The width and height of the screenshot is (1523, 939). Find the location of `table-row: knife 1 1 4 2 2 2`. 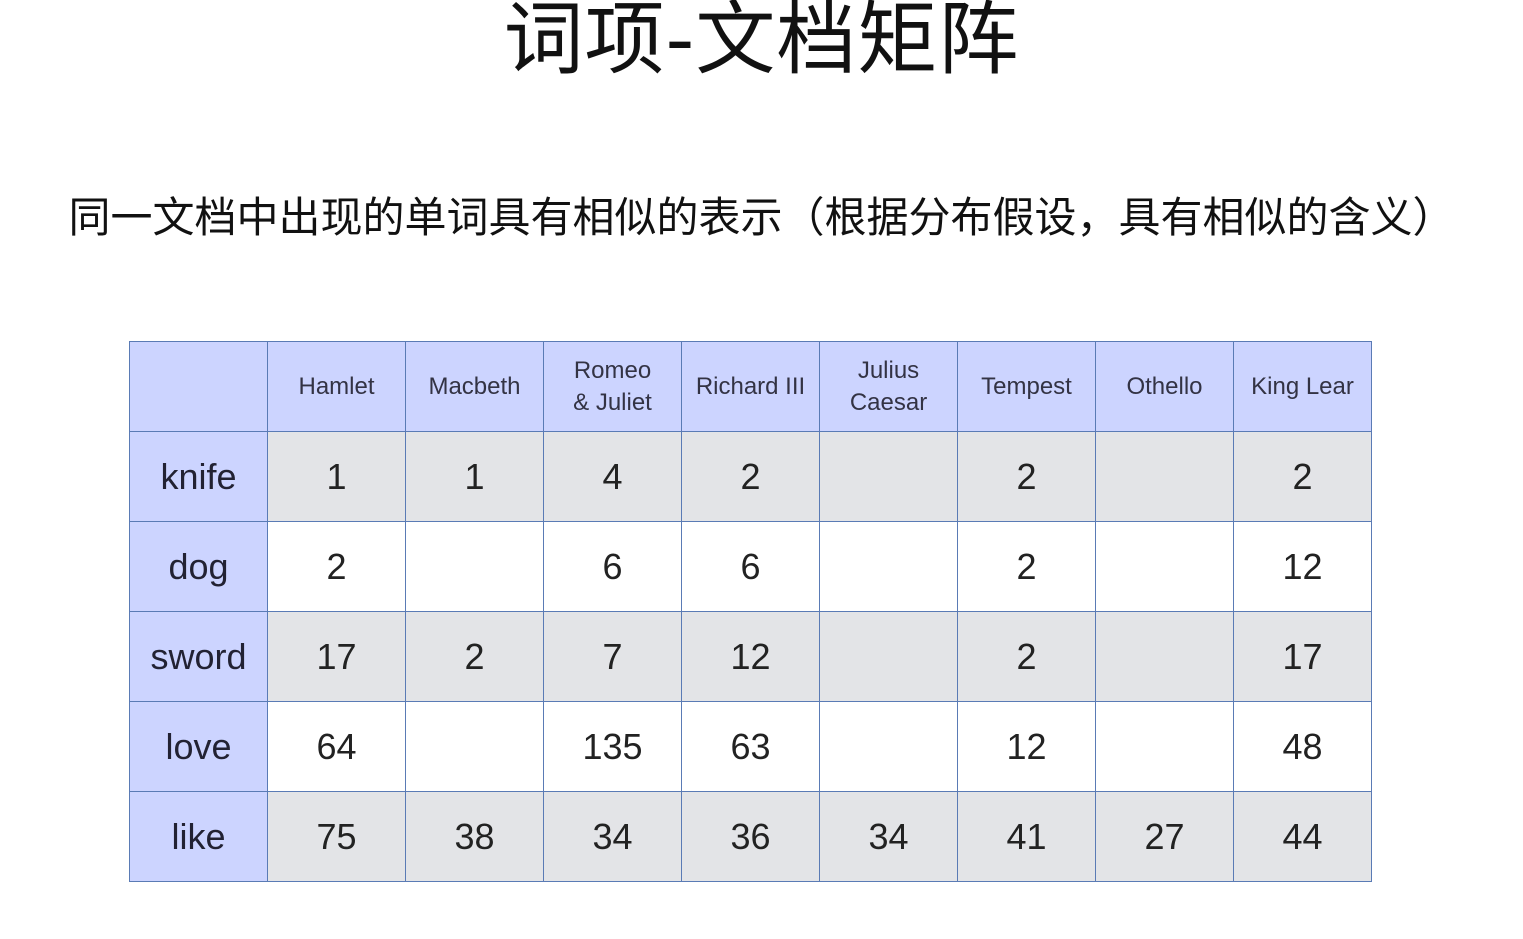

table-row: knife 1 1 4 2 2 2 is located at coordinates (750, 476).